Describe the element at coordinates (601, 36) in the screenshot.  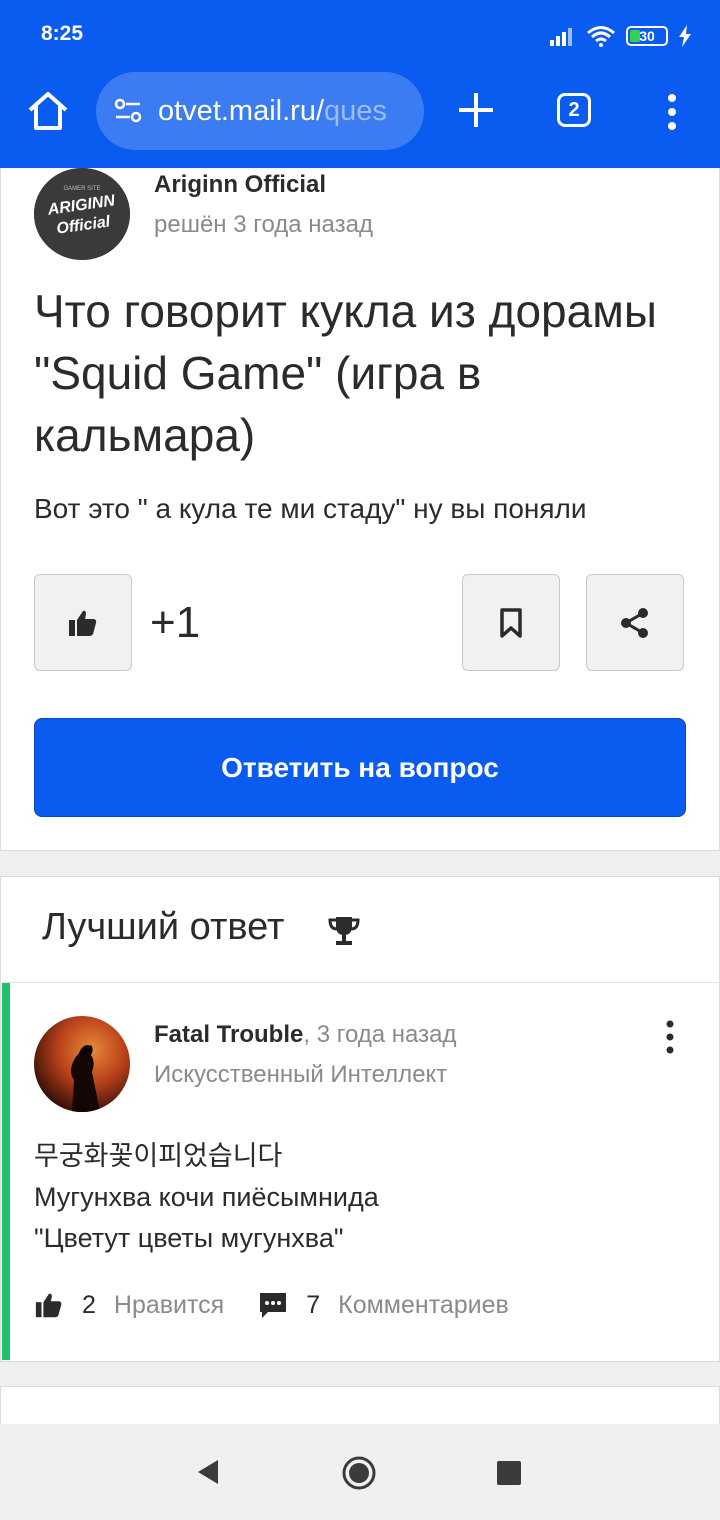
I see `wifi-icon` at that location.